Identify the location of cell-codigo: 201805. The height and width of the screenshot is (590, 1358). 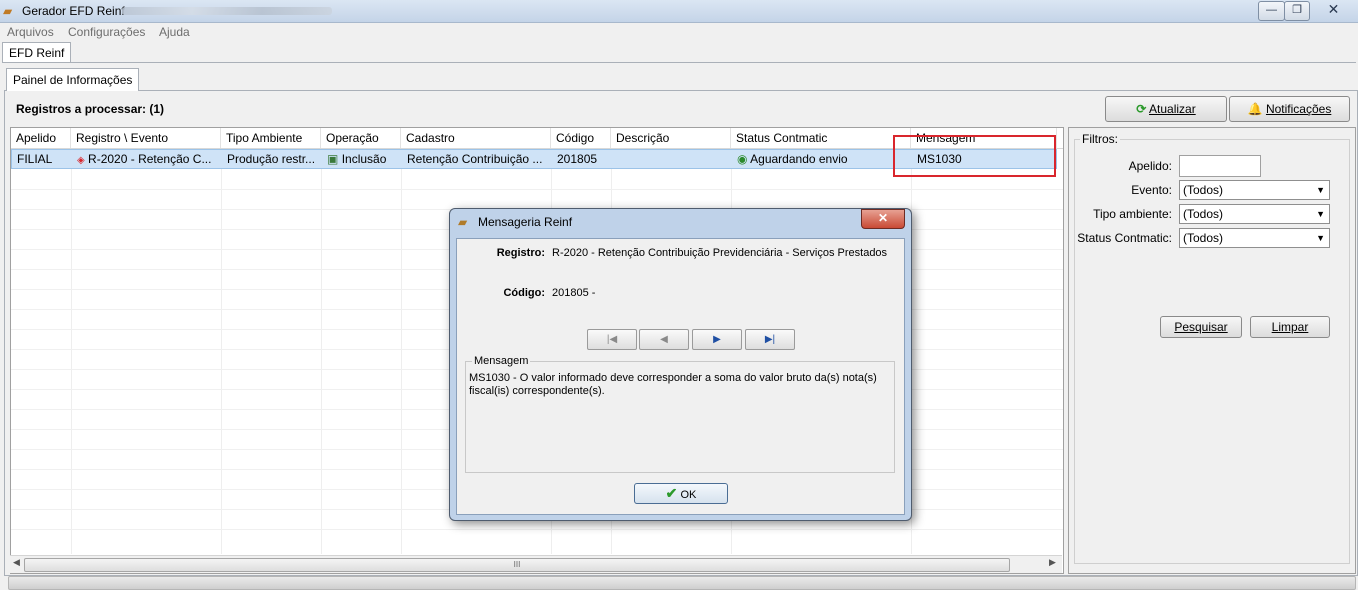
(577, 159).